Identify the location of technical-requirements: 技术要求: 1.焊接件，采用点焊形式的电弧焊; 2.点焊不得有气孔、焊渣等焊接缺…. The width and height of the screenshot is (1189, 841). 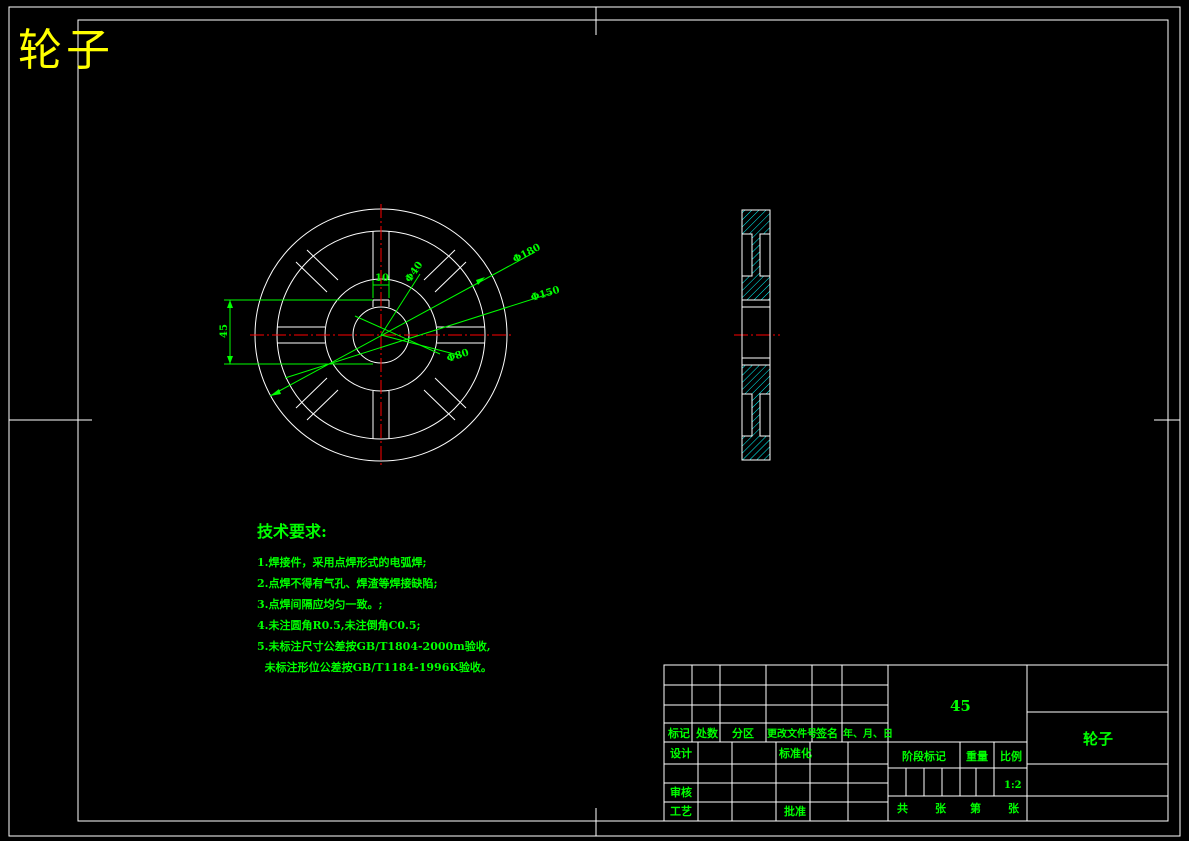
(374, 598).